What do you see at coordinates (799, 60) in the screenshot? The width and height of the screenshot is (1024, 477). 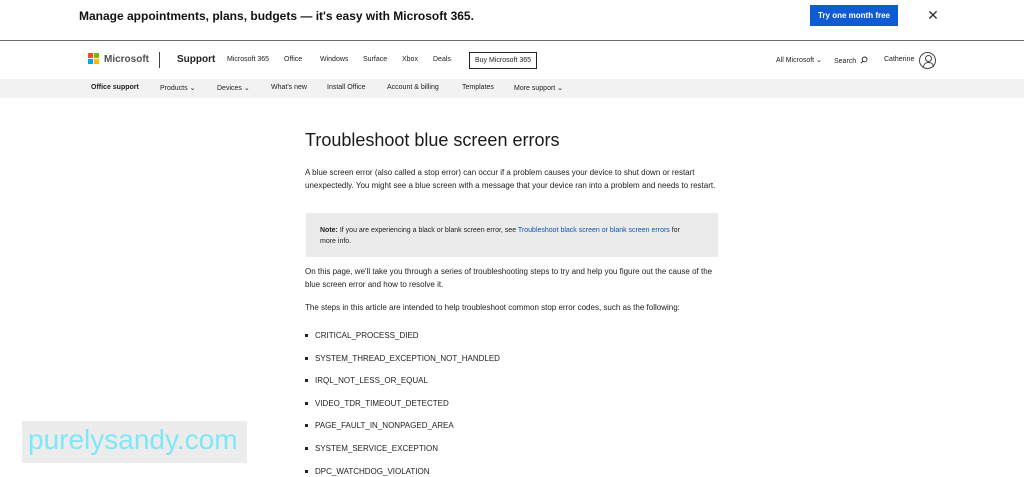 I see `all-microsoft-menu: All Microsoft ⌄` at bounding box center [799, 60].